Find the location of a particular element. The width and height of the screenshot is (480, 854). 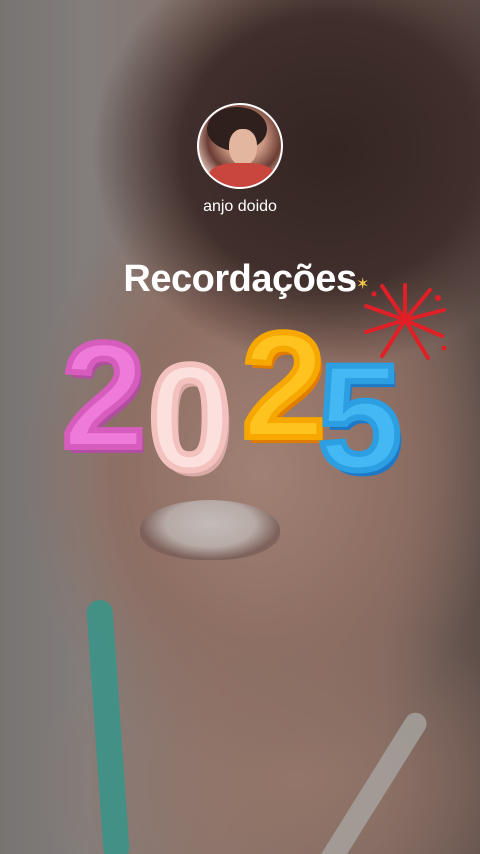

year-digit-3: 2 is located at coordinates (283, 385).